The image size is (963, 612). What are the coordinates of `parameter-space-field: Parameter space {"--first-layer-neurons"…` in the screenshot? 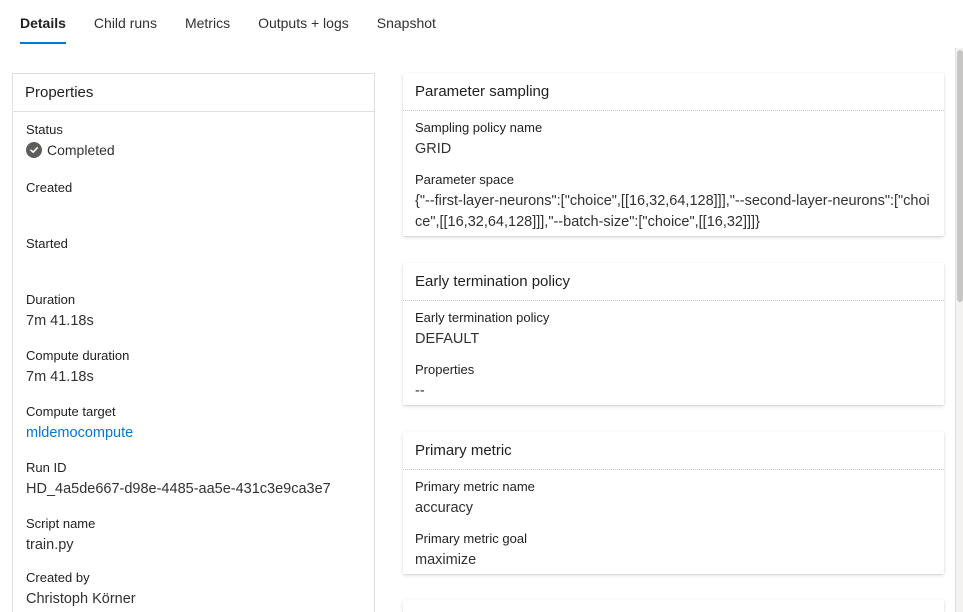 It's located at (675, 202).